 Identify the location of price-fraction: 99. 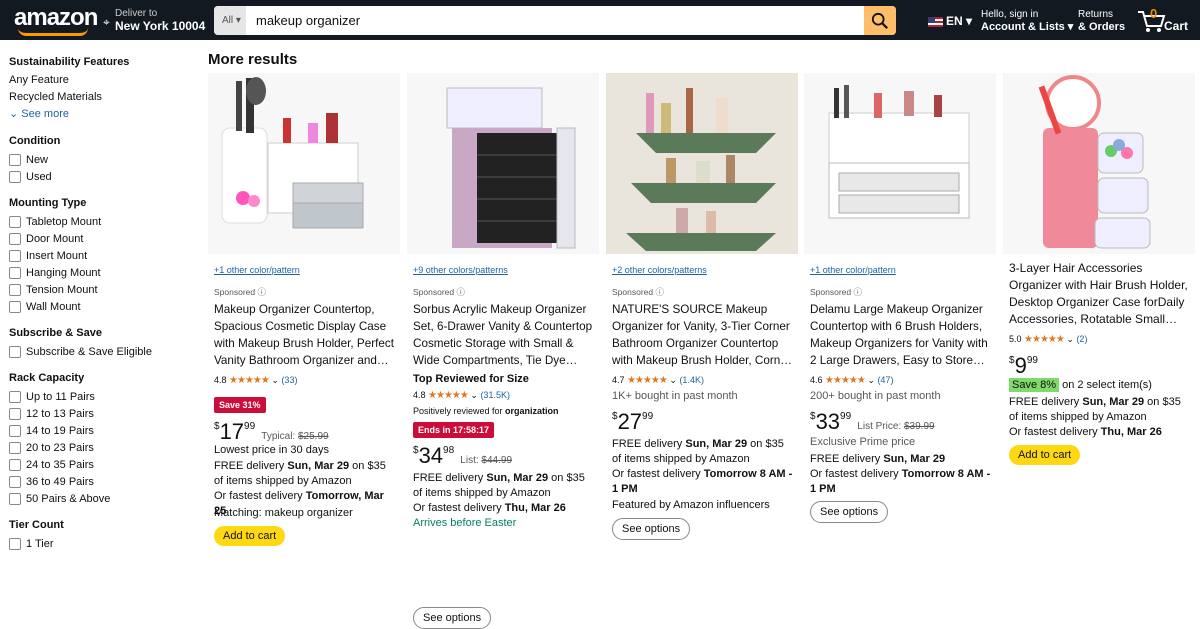
(250, 426).